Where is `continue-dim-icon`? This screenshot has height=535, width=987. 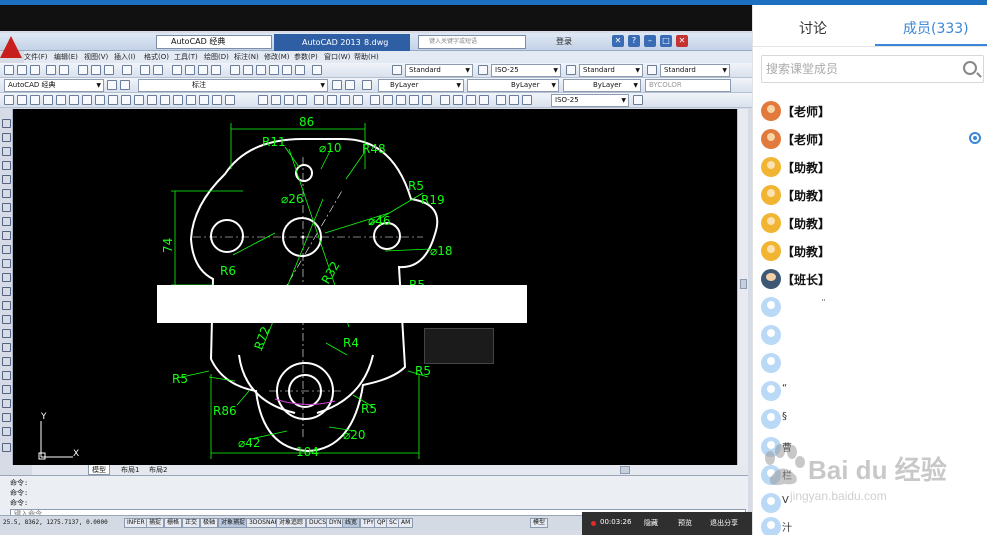
continue-dim-icon is located at coordinates (401, 100).